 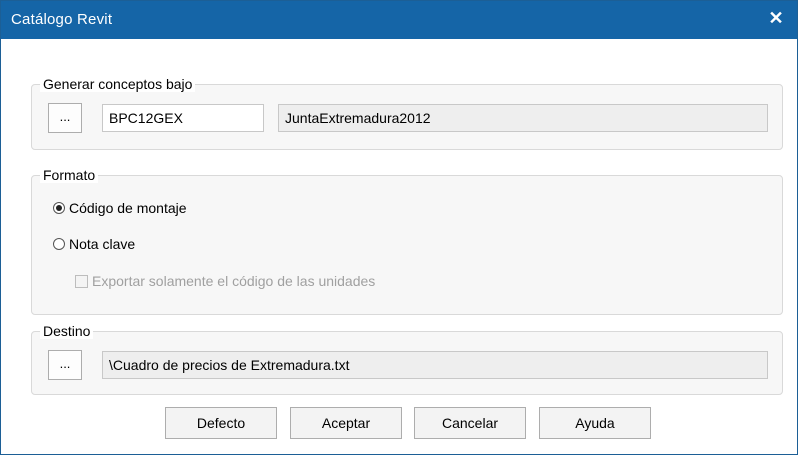 What do you see at coordinates (183, 118) in the screenshot?
I see `code-field: BPC12GEX` at bounding box center [183, 118].